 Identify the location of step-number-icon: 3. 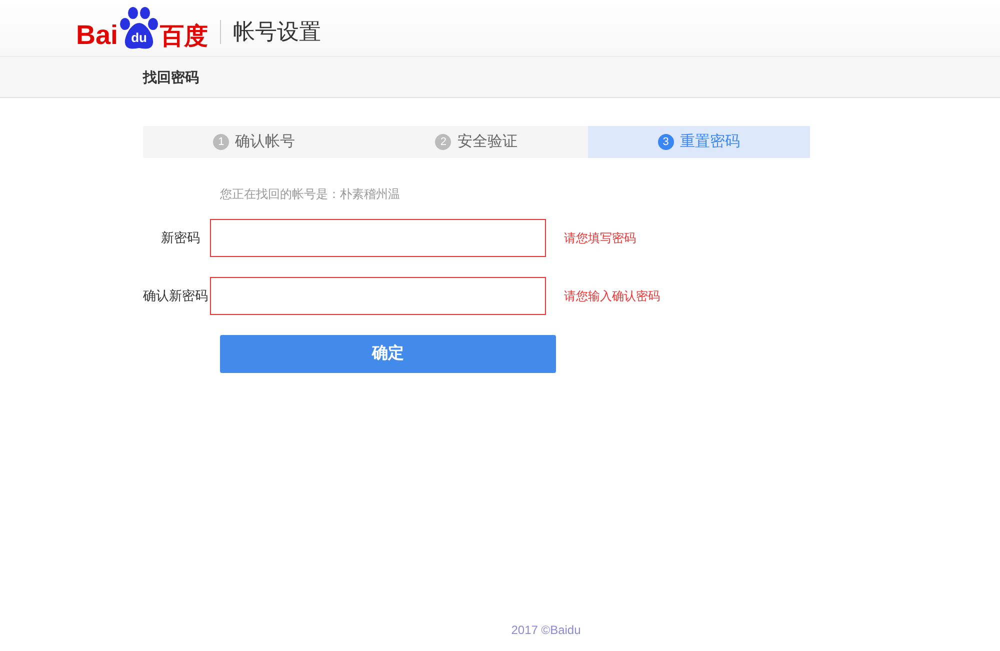
(666, 142).